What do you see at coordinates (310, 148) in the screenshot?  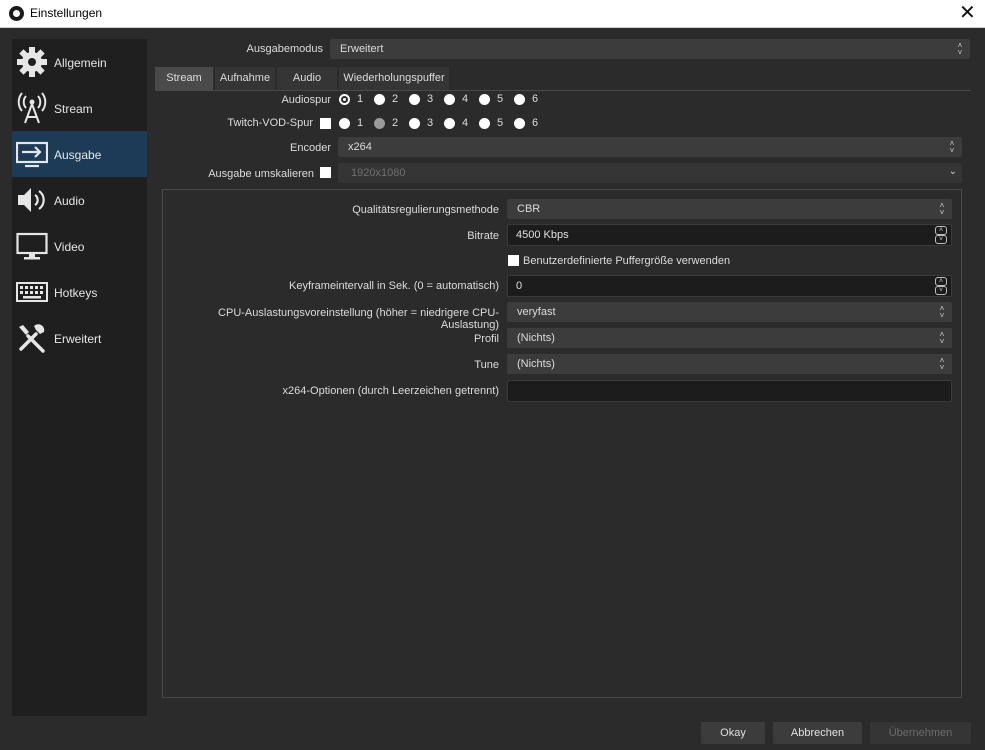 I see `encoder-label: Encoder` at bounding box center [310, 148].